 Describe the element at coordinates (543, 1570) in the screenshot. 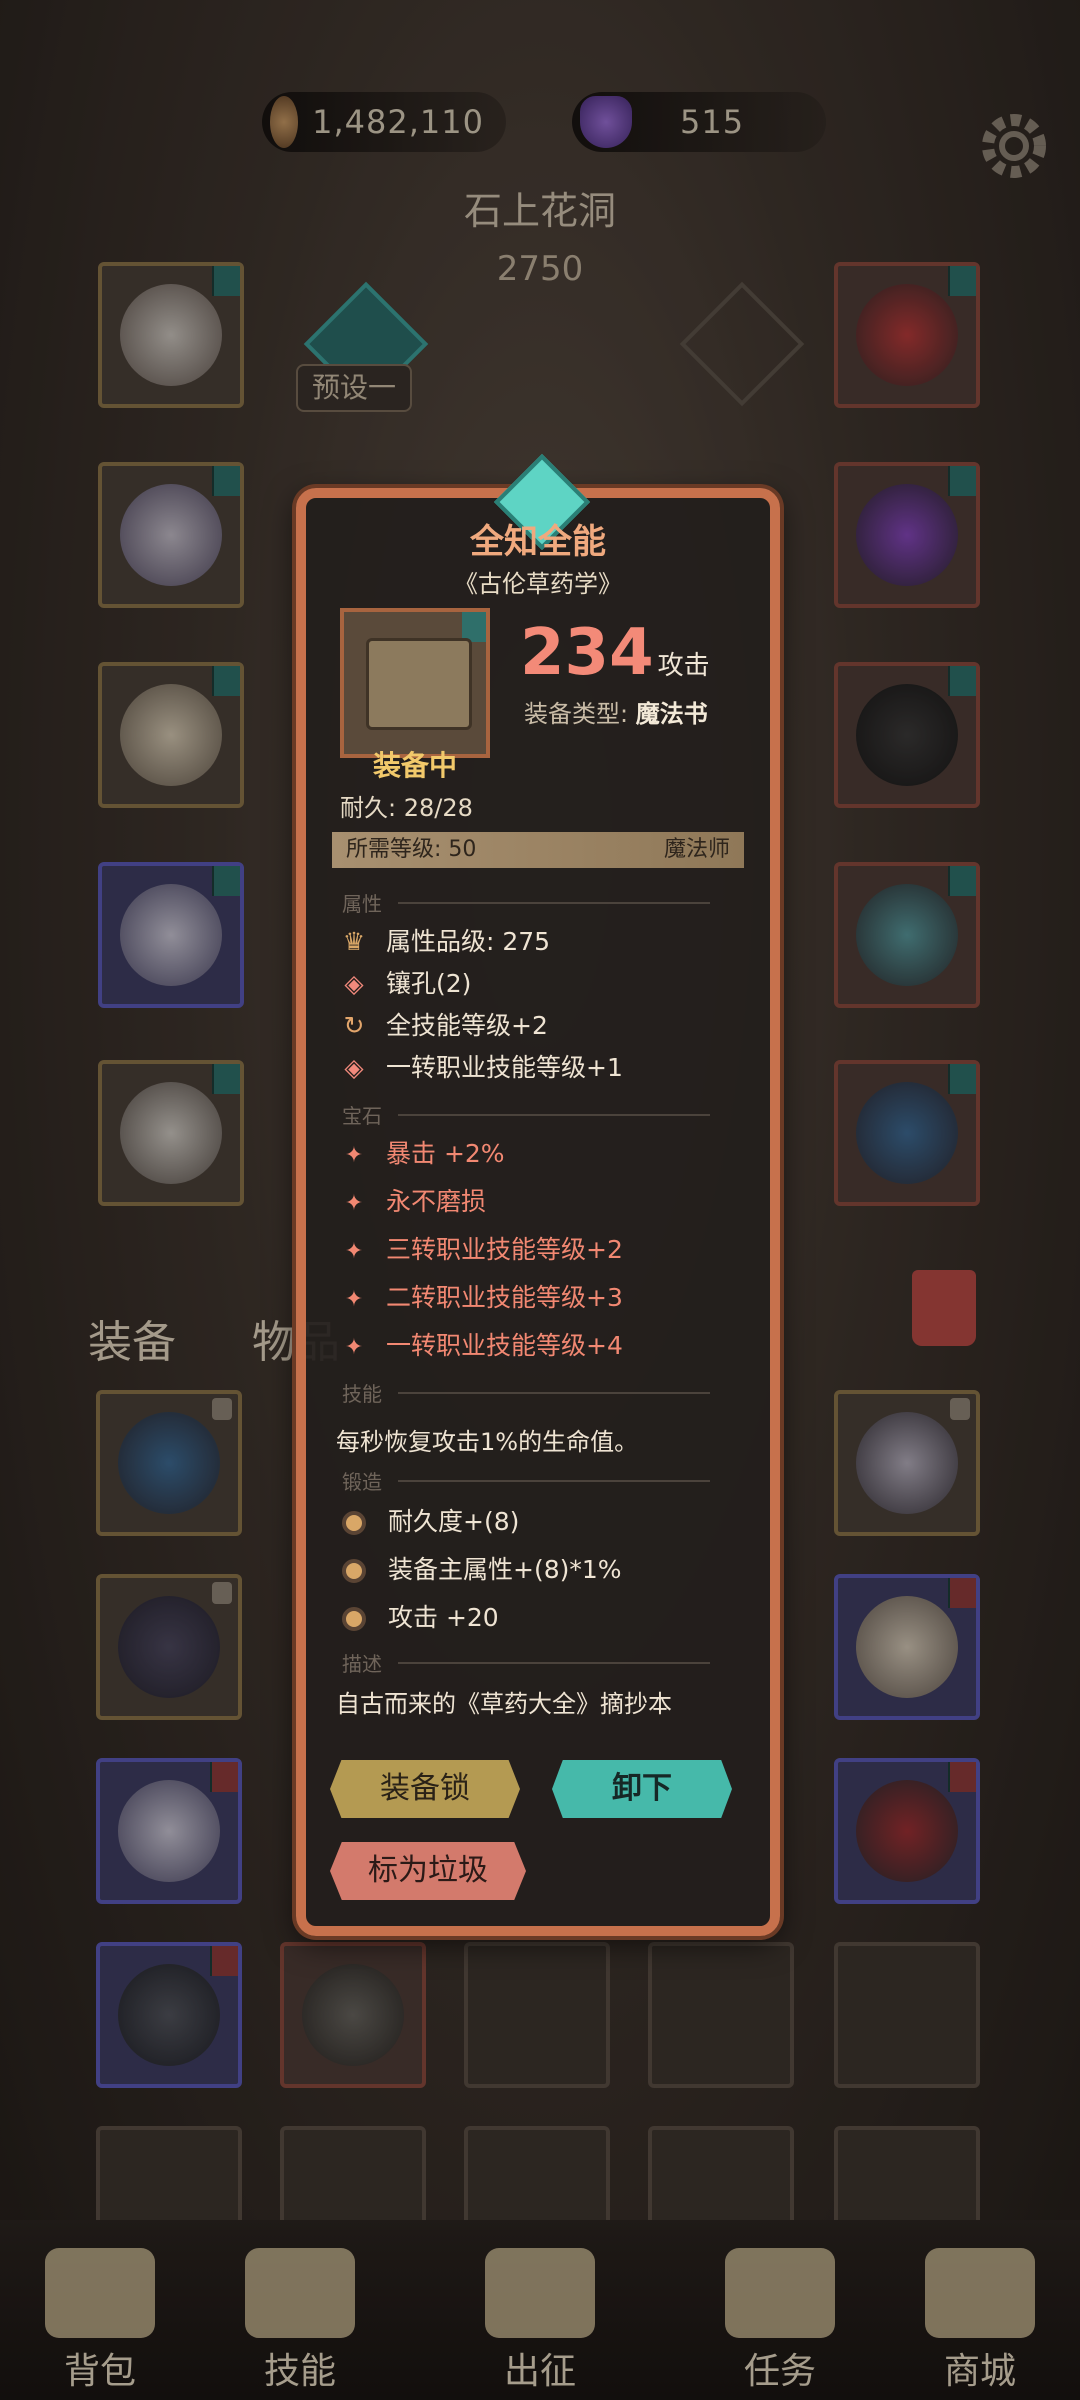

I see `forge-row: 装备主属性+(8)*1%` at that location.